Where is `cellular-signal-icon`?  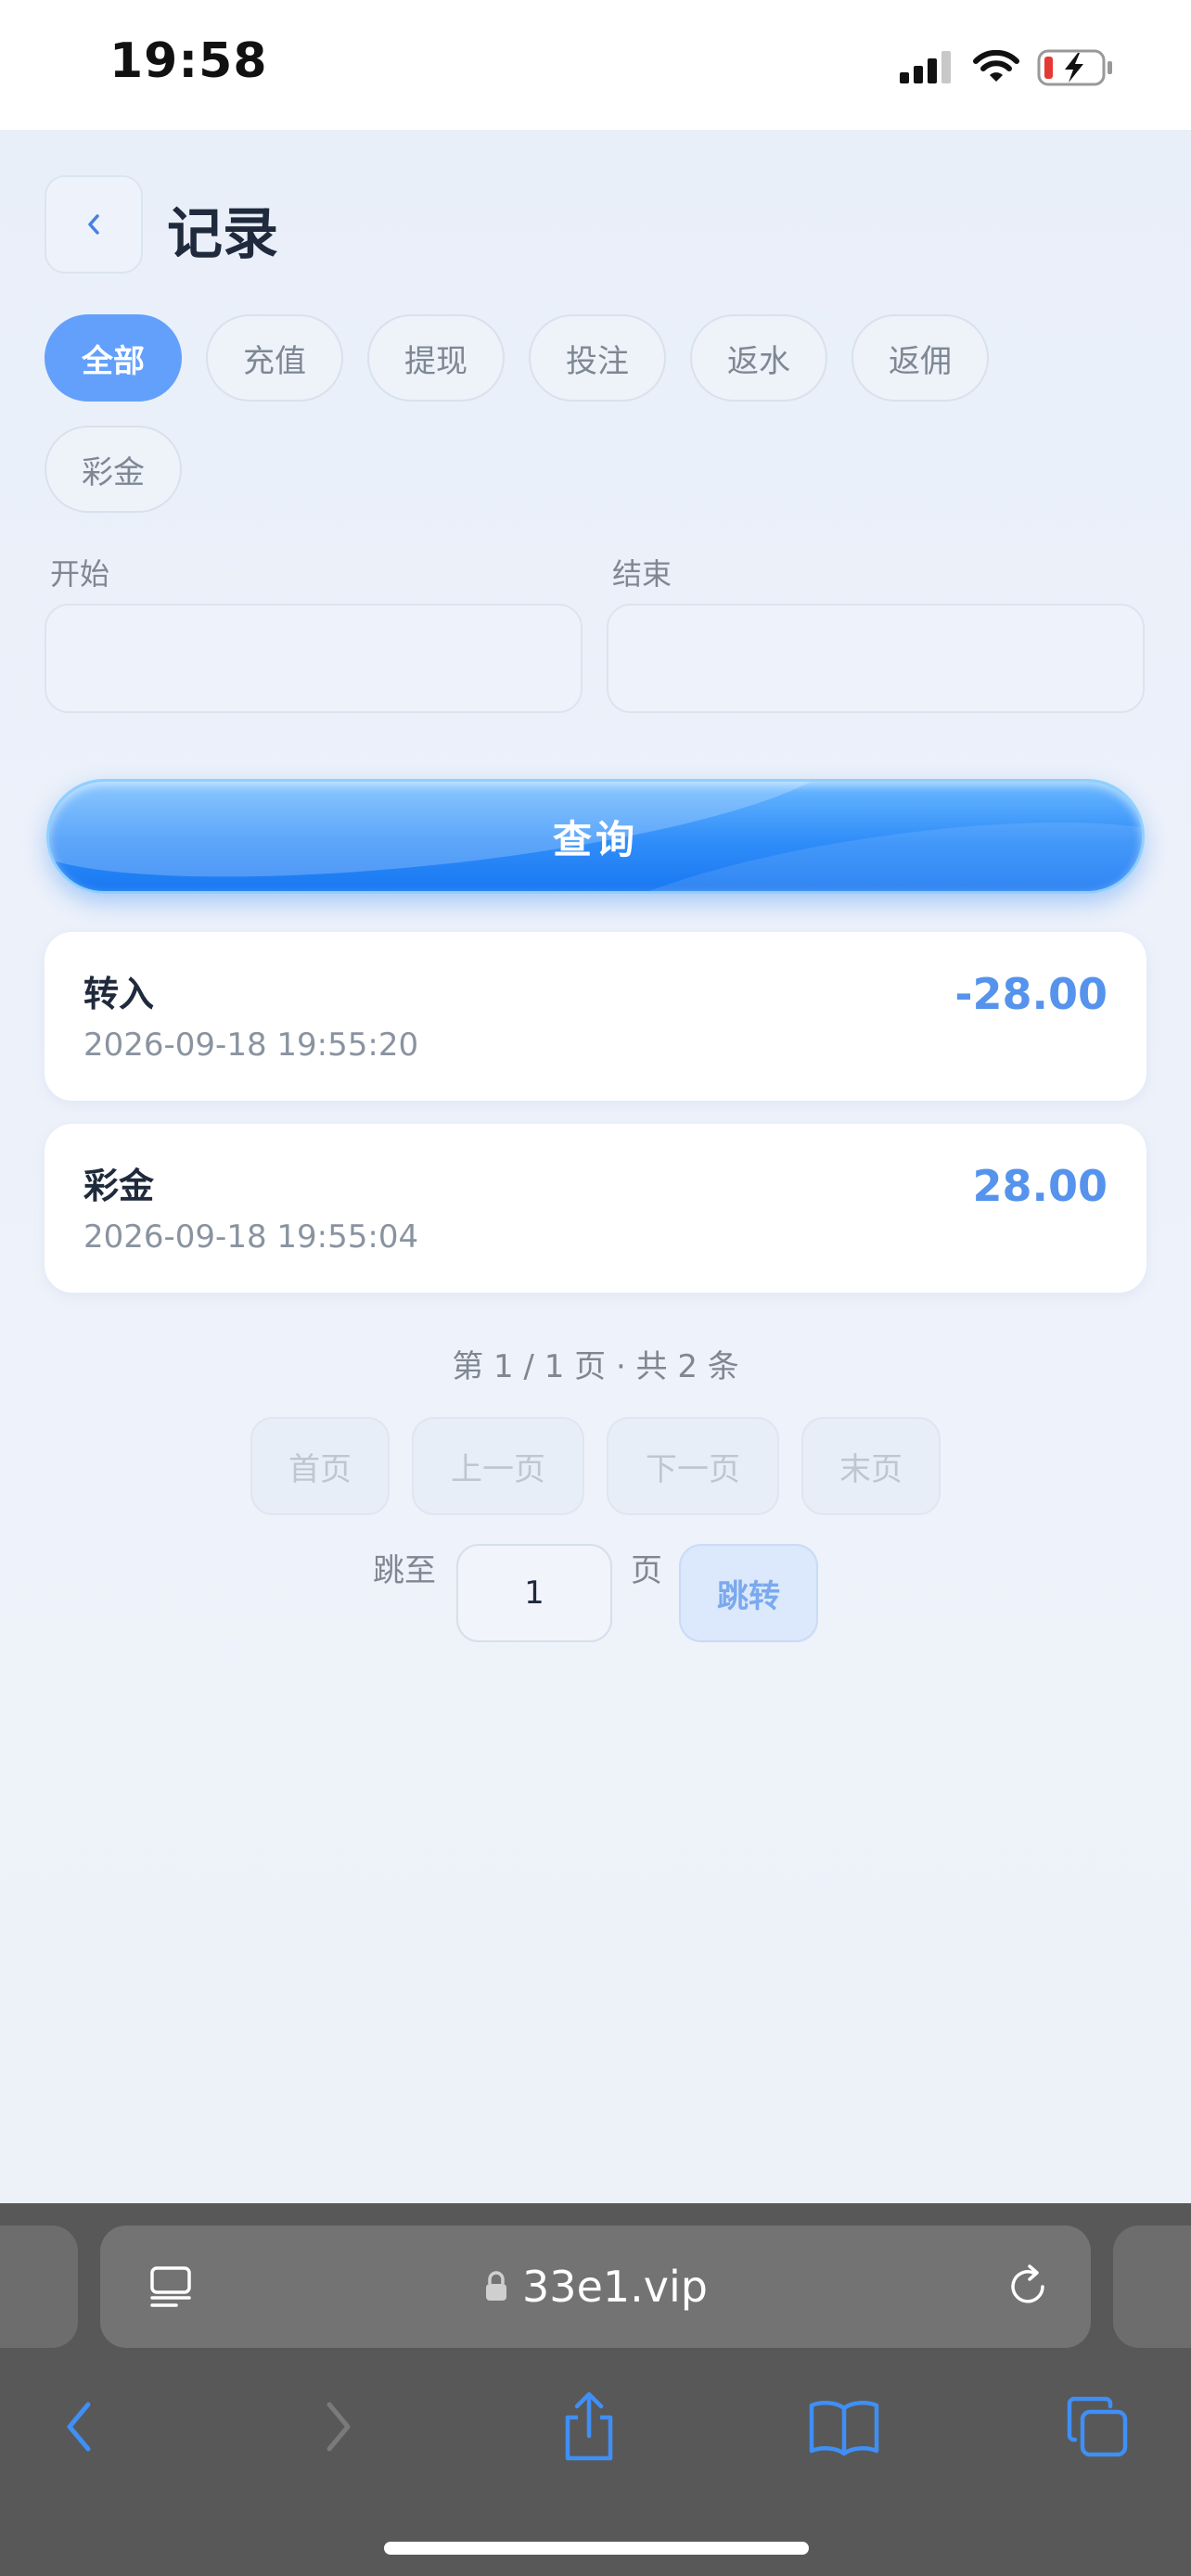
cellular-signal-icon is located at coordinates (925, 67).